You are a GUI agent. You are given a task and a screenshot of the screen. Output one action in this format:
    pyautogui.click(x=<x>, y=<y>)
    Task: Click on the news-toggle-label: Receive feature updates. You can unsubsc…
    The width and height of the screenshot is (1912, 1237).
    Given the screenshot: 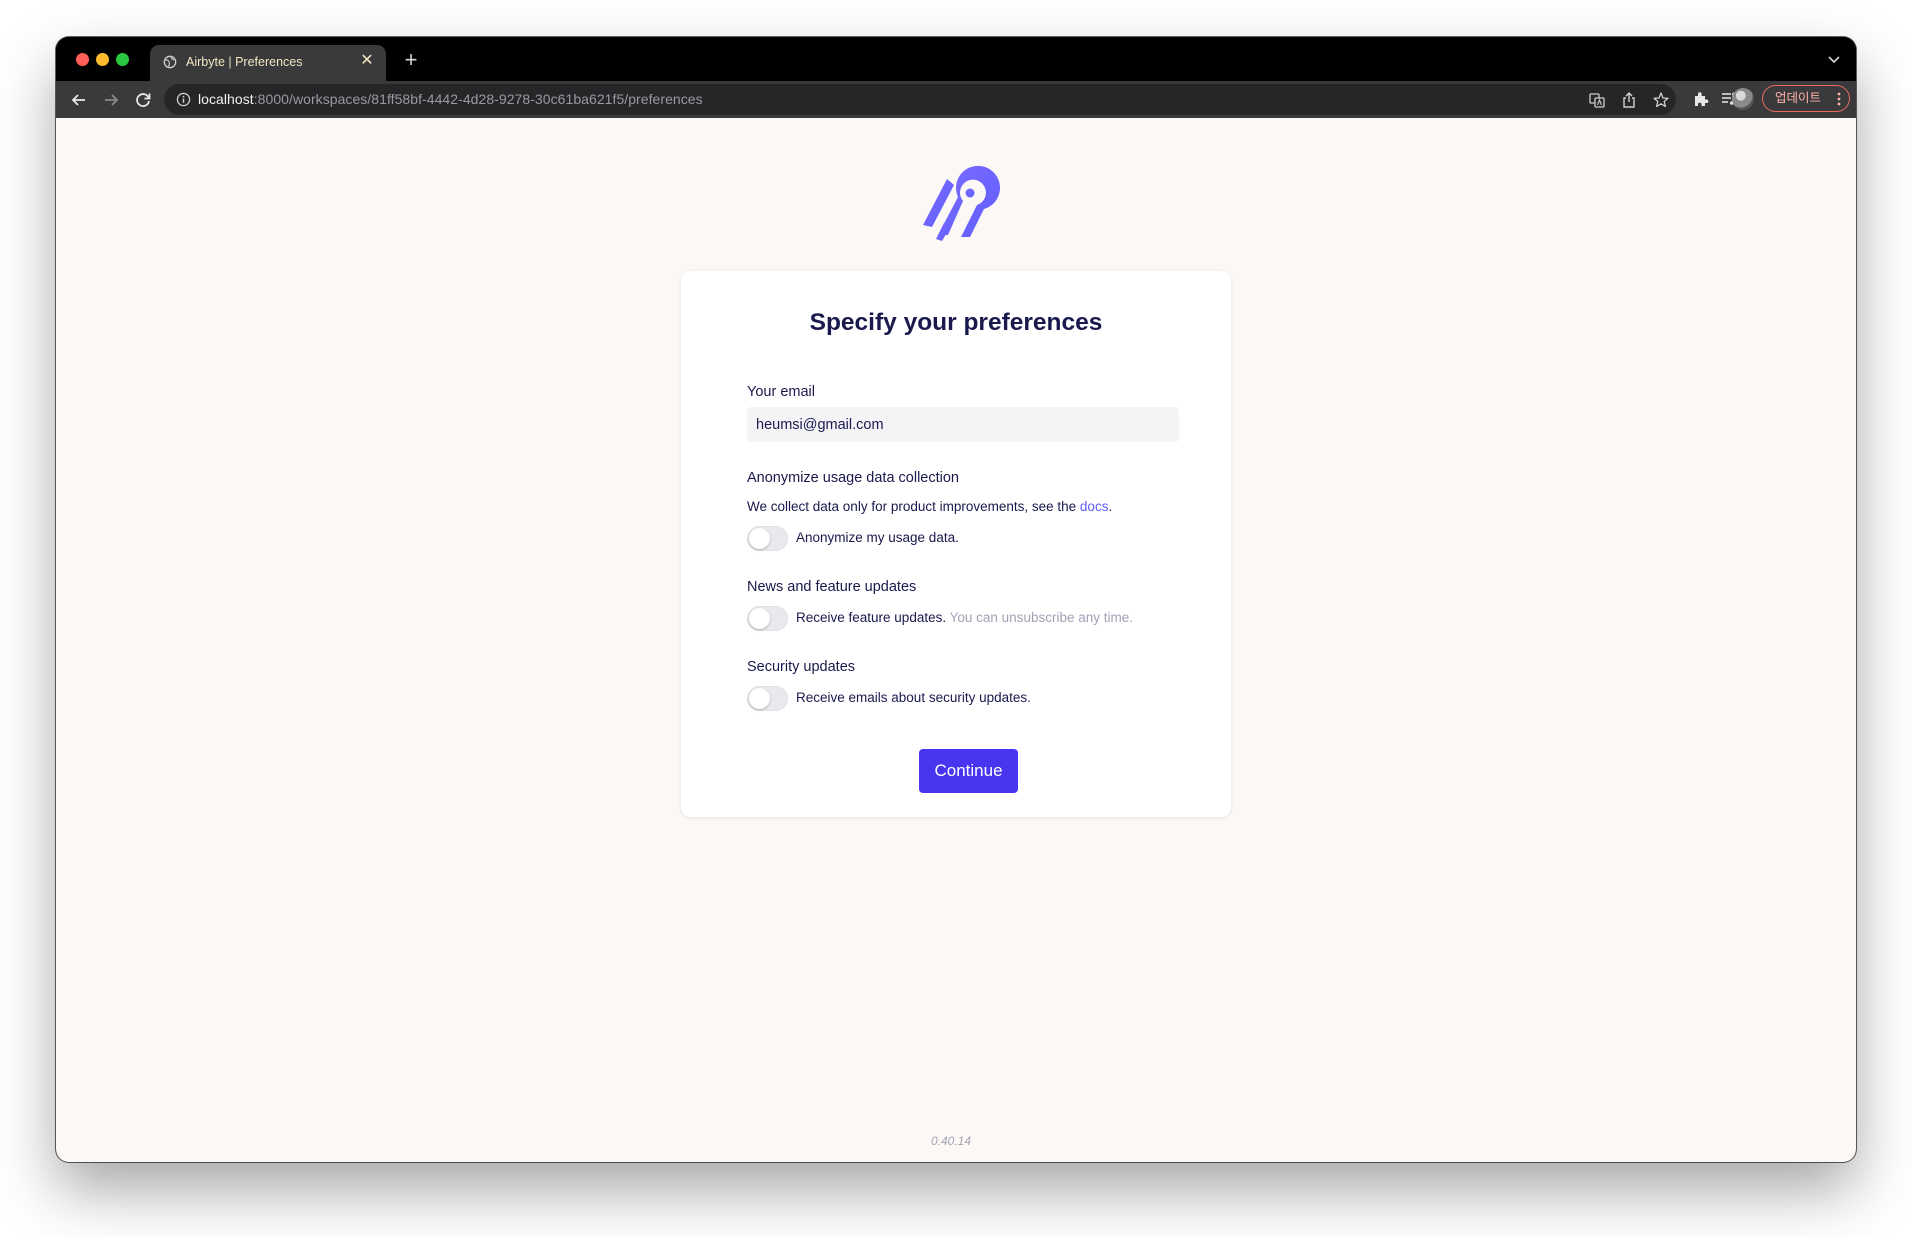 What is the action you would take?
    pyautogui.click(x=964, y=617)
    